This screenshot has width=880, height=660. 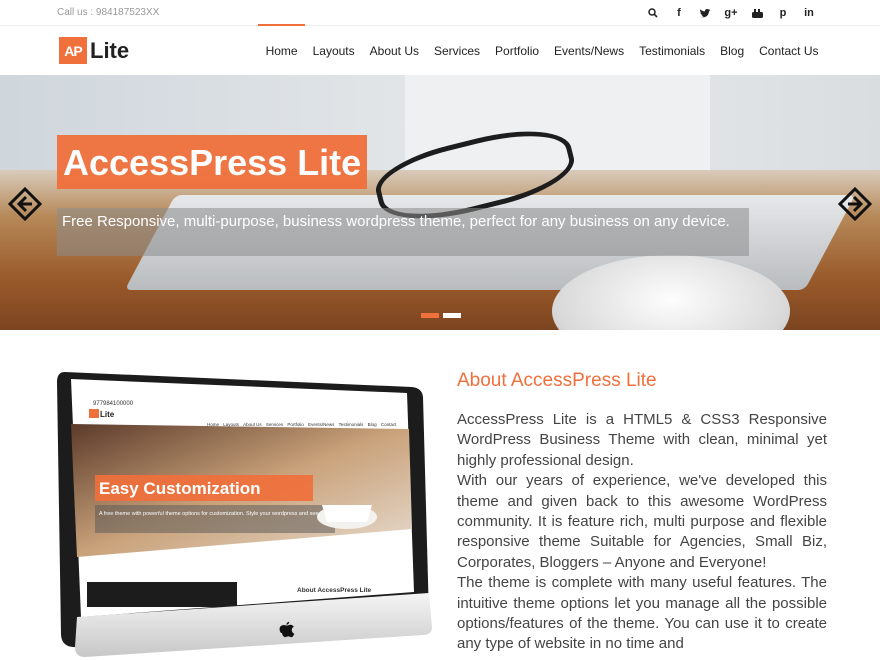 I want to click on monitor-nav-item: Events/News, so click(x=321, y=424).